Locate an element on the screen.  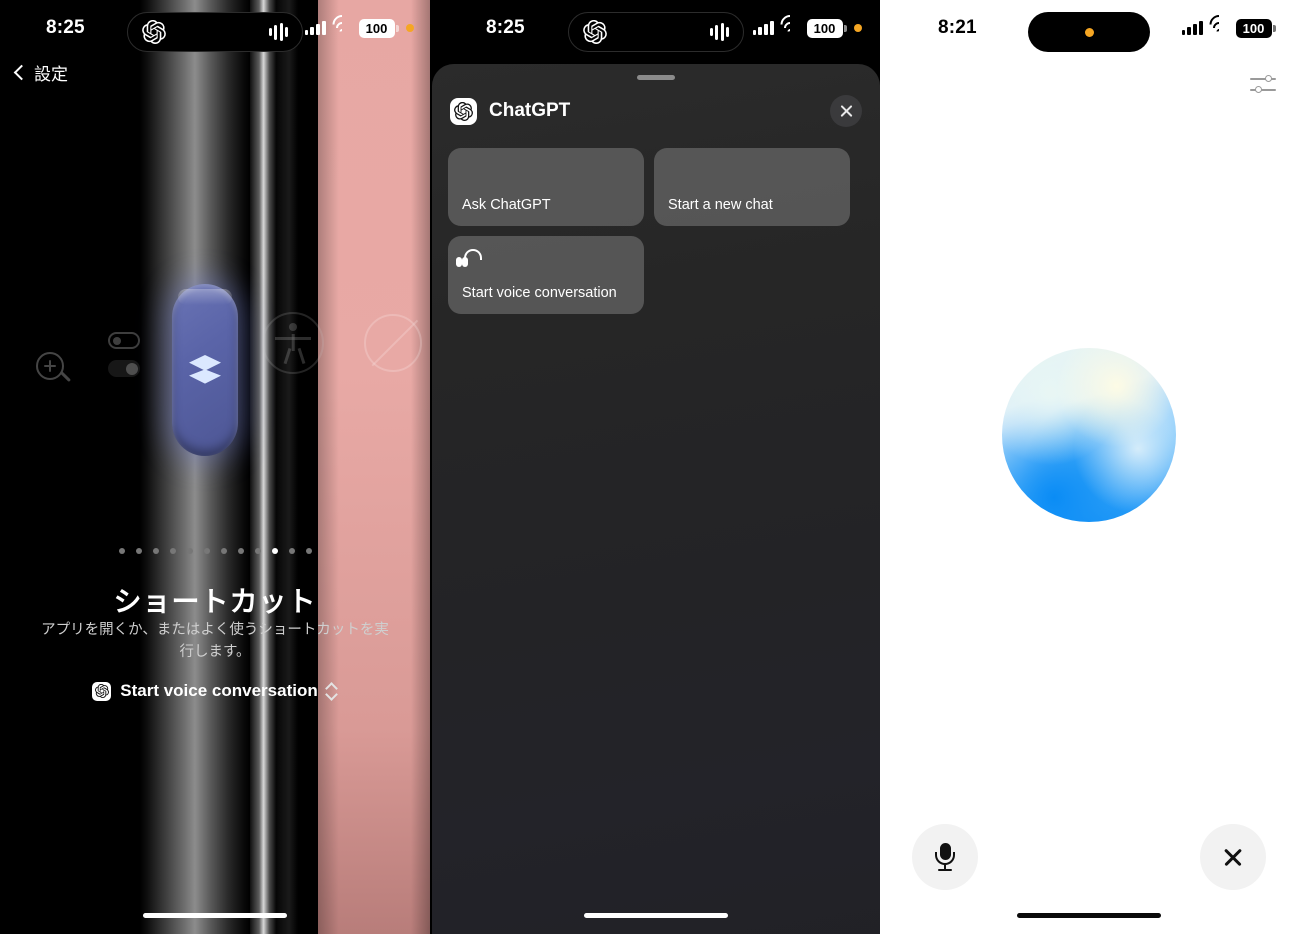
toggle-switch-icon is located at coordinates (125, 363).